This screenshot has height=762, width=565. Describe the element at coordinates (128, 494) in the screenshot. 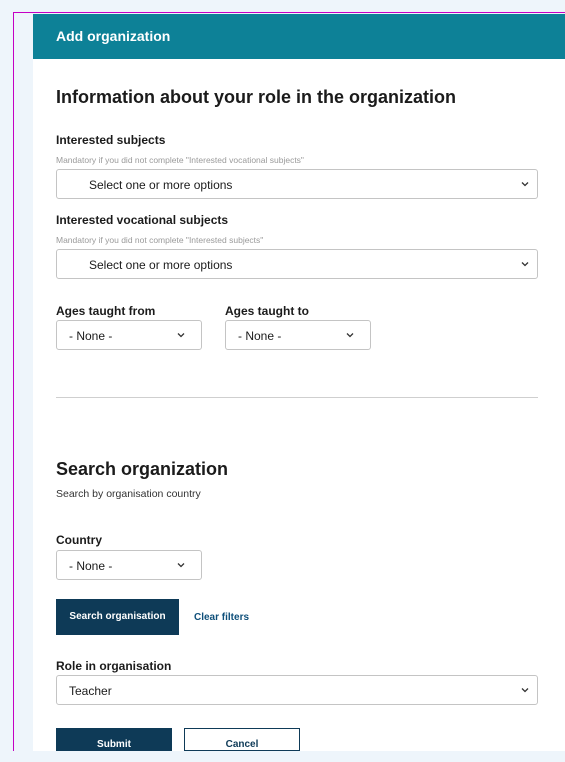

I see `search-section-description: Search by organisation country` at that location.